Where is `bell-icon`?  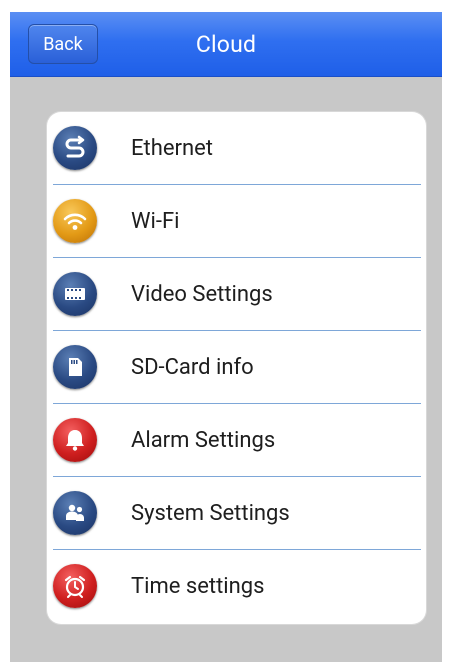
bell-icon is located at coordinates (75, 440).